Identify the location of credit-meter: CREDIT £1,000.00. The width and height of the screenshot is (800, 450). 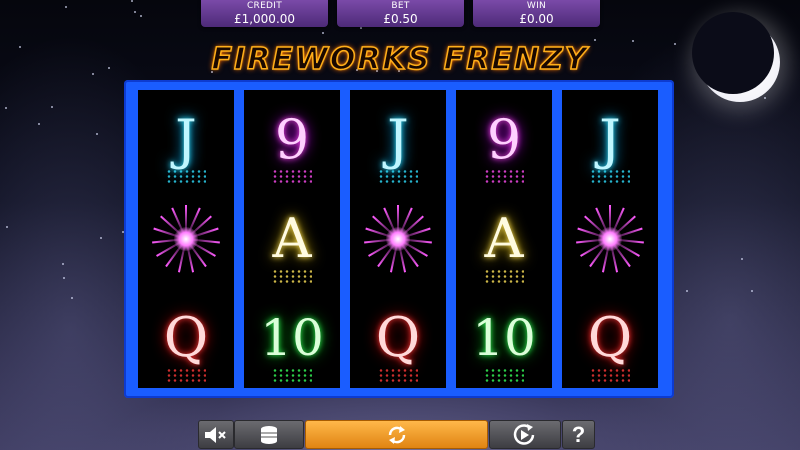
(264, 13).